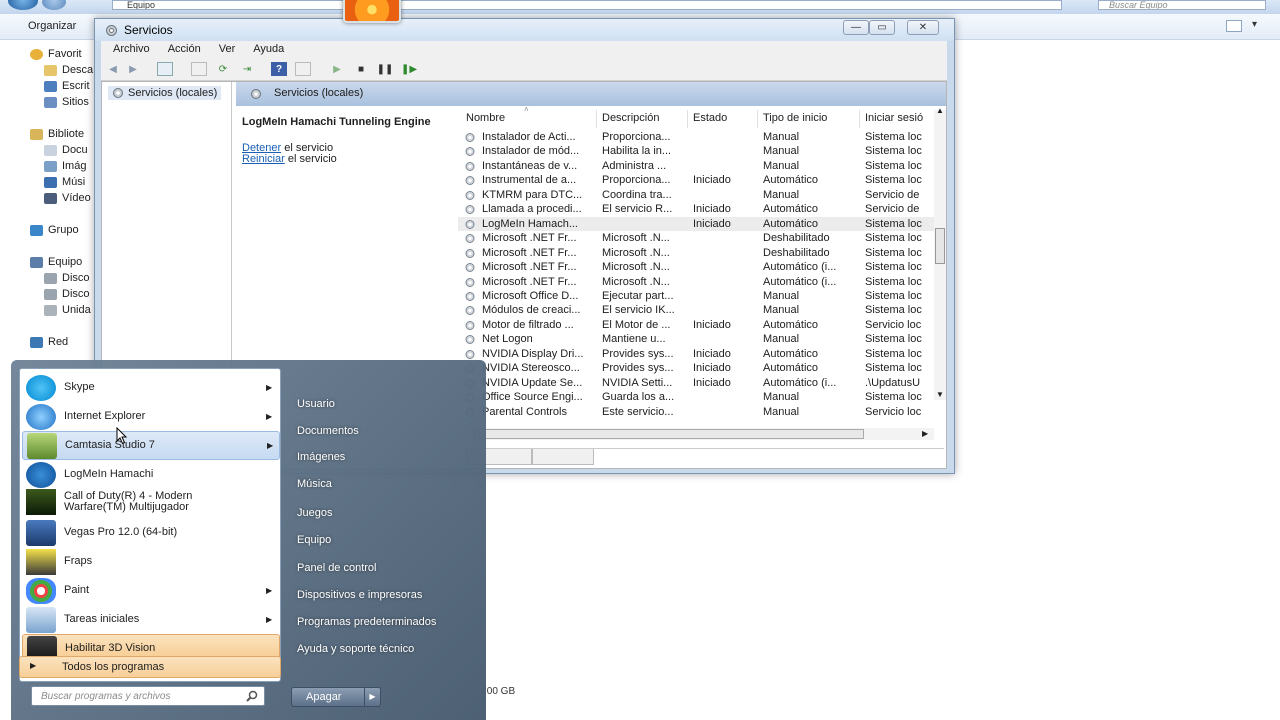 This screenshot has width=1280, height=720. What do you see at coordinates (385, 69) in the screenshot?
I see `pause-service-icon: ❚❚` at bounding box center [385, 69].